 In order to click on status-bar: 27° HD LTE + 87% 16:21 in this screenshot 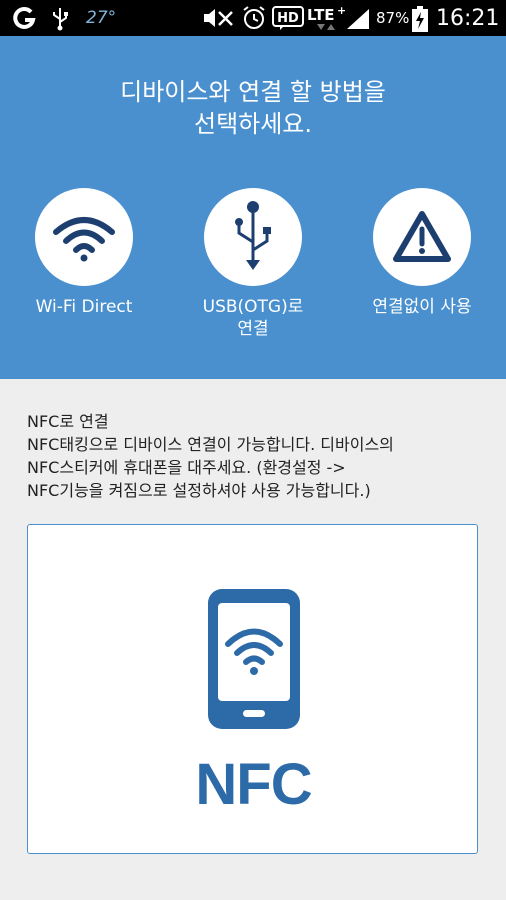, I will do `click(253, 18)`.